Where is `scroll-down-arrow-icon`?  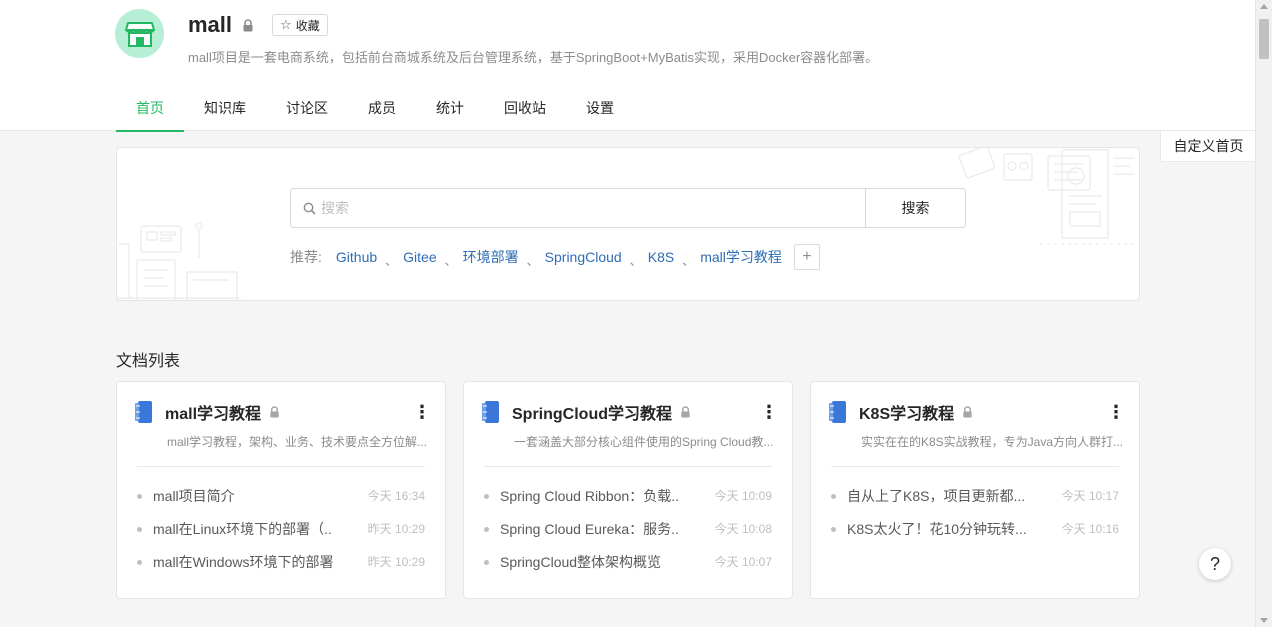
scroll-down-arrow-icon is located at coordinates (1264, 620).